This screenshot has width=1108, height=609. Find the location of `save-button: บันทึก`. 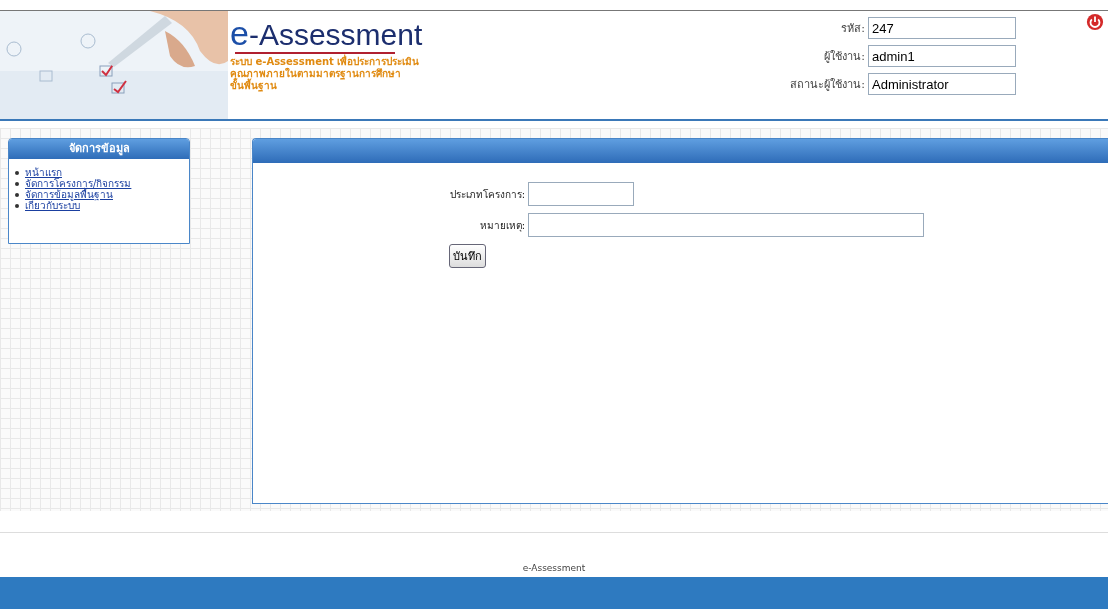

save-button: บันทึก is located at coordinates (467, 256).